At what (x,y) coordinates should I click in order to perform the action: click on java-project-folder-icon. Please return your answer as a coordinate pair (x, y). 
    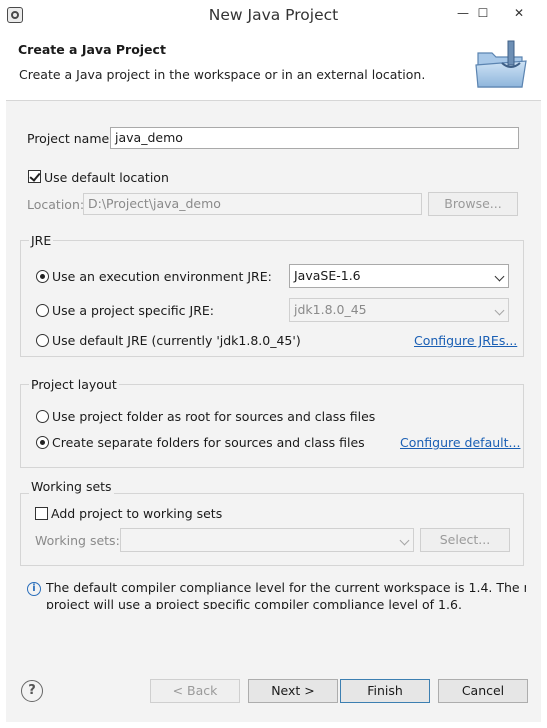
    Looking at the image, I should click on (501, 64).